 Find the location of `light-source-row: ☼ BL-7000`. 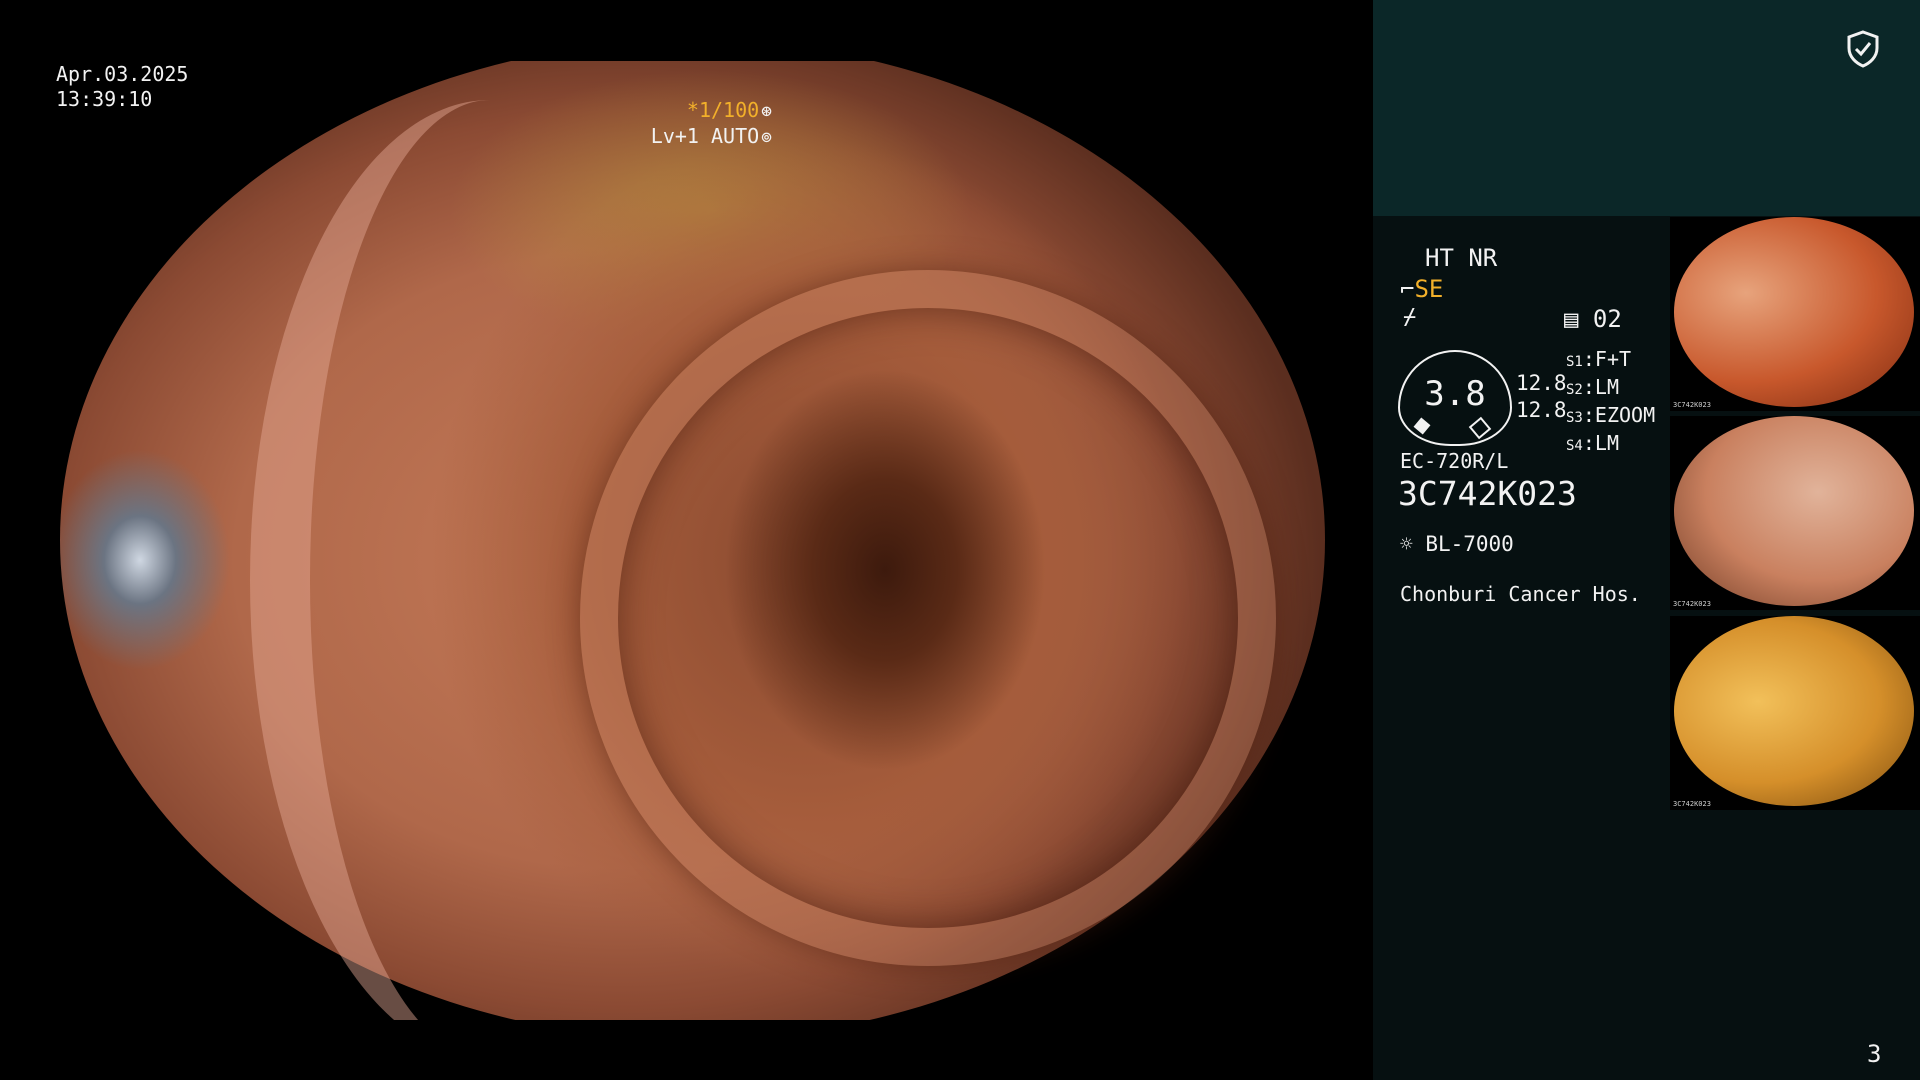

light-source-row: ☼ BL-7000 is located at coordinates (1457, 544).